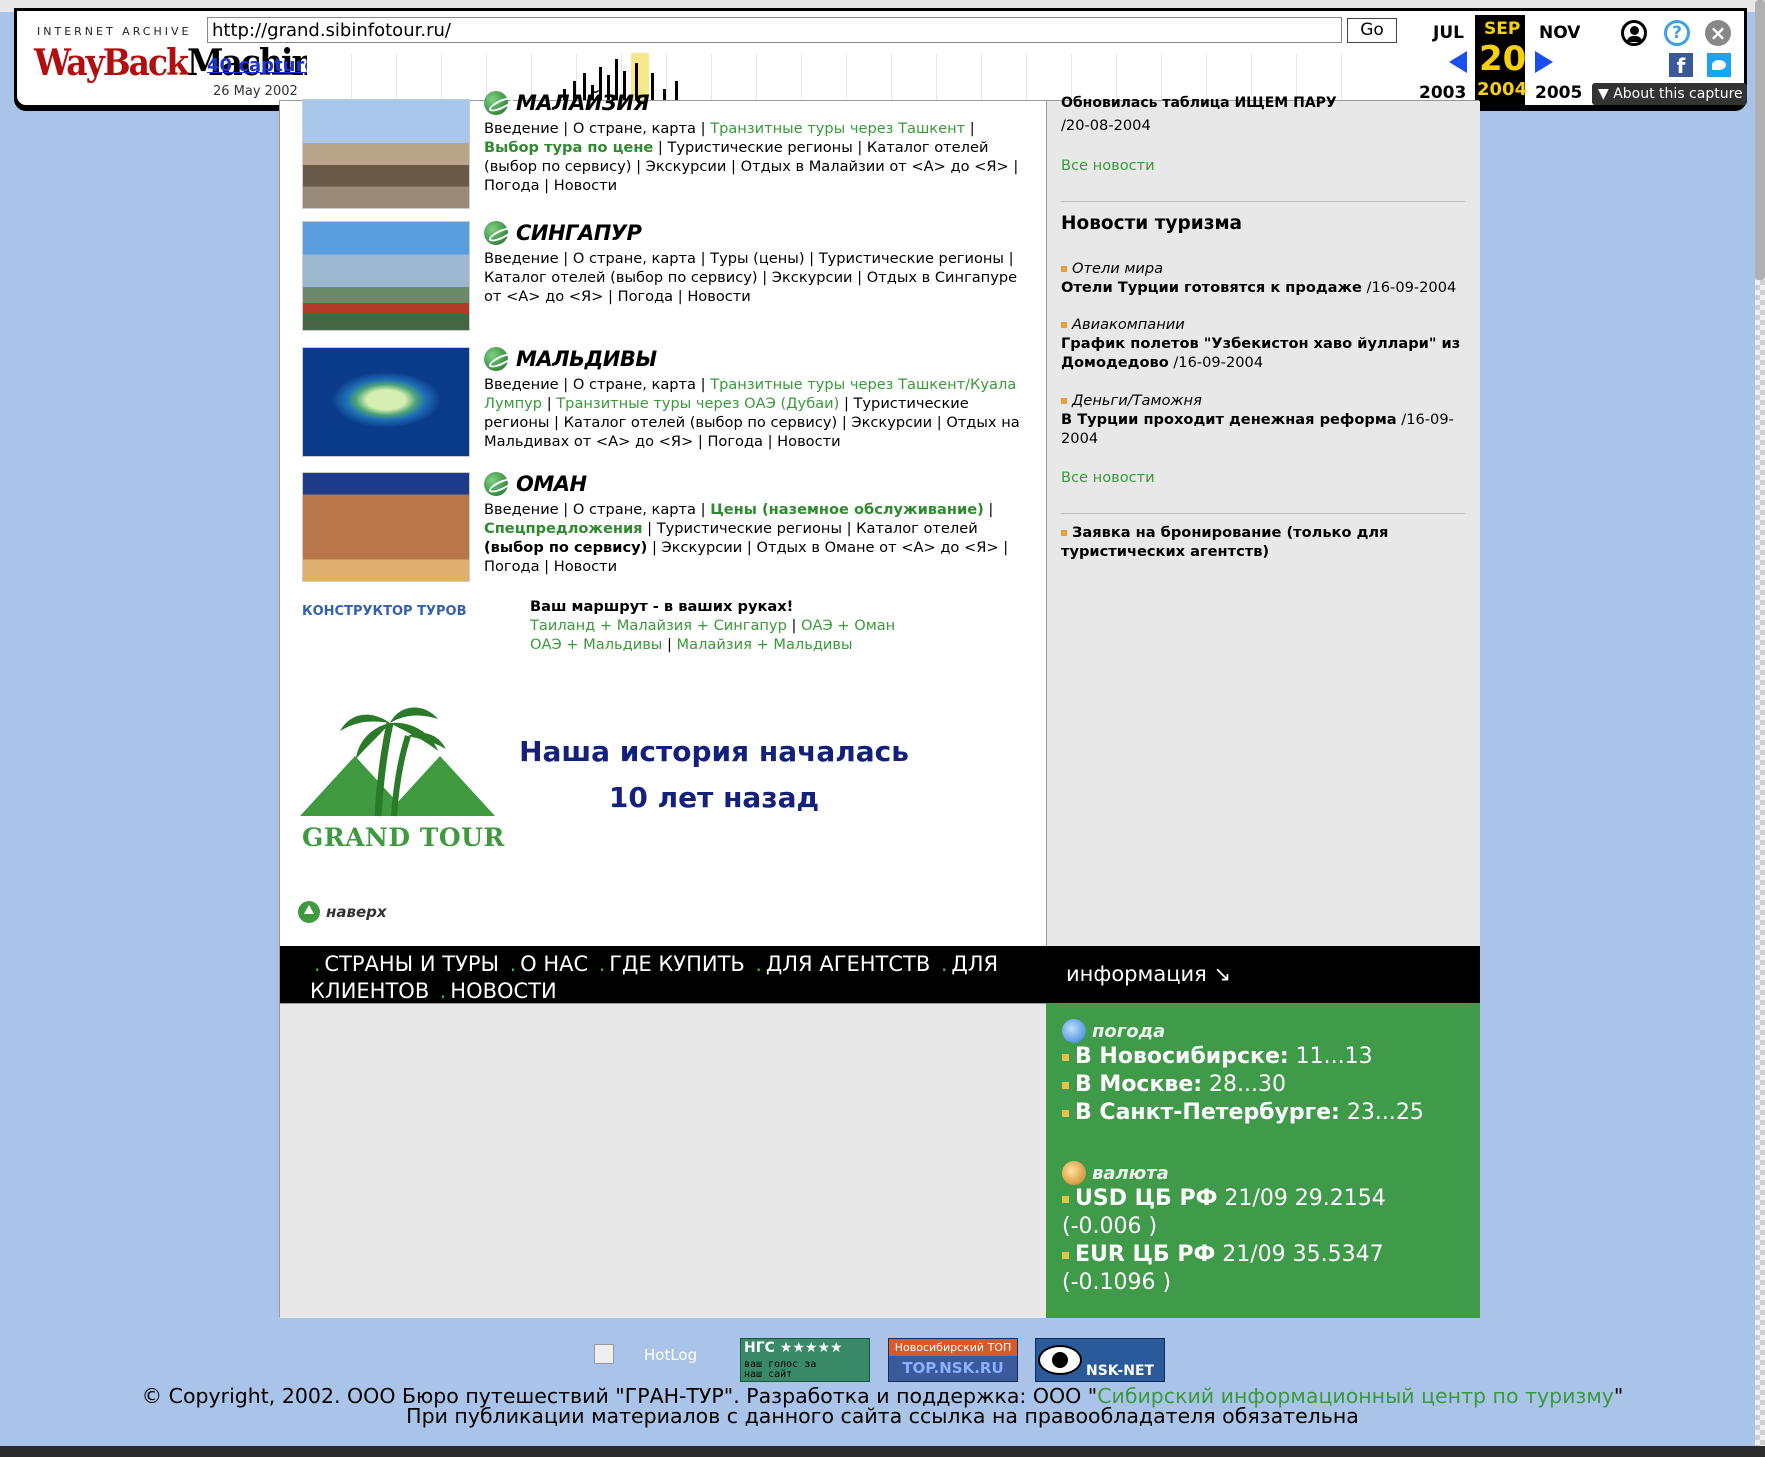 The width and height of the screenshot is (1765, 1457). Describe the element at coordinates (765, 644) in the screenshot. I see `route-link: Малайзия + Мальдивы` at that location.